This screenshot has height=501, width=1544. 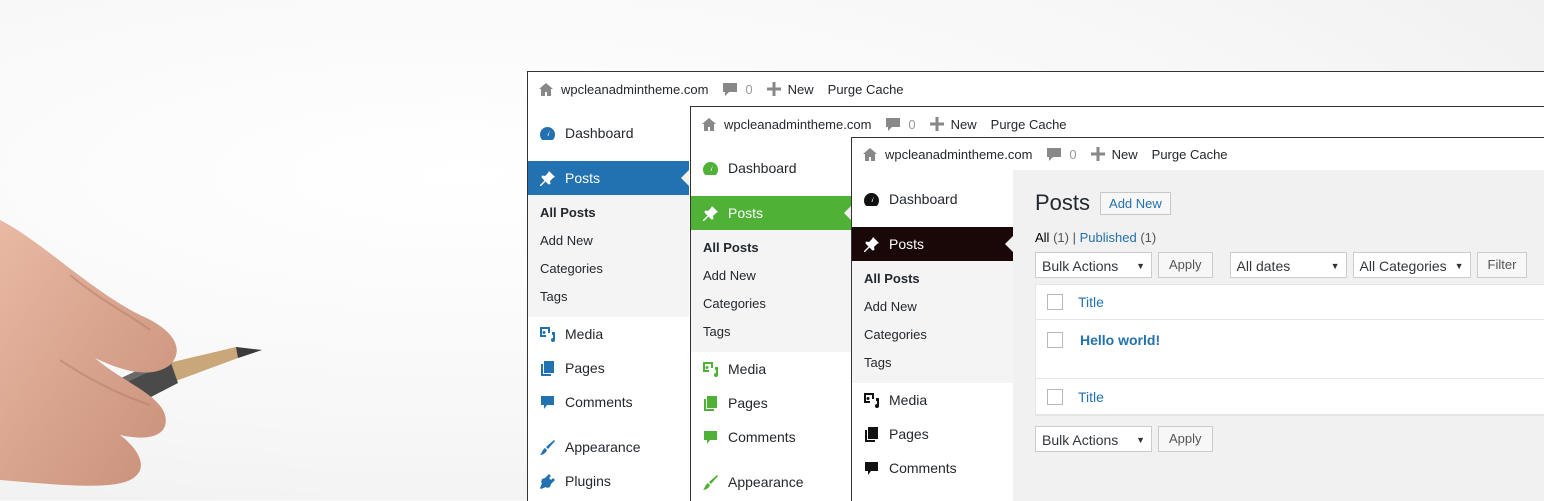 What do you see at coordinates (730, 89) in the screenshot?
I see `comment-bubble-icon` at bounding box center [730, 89].